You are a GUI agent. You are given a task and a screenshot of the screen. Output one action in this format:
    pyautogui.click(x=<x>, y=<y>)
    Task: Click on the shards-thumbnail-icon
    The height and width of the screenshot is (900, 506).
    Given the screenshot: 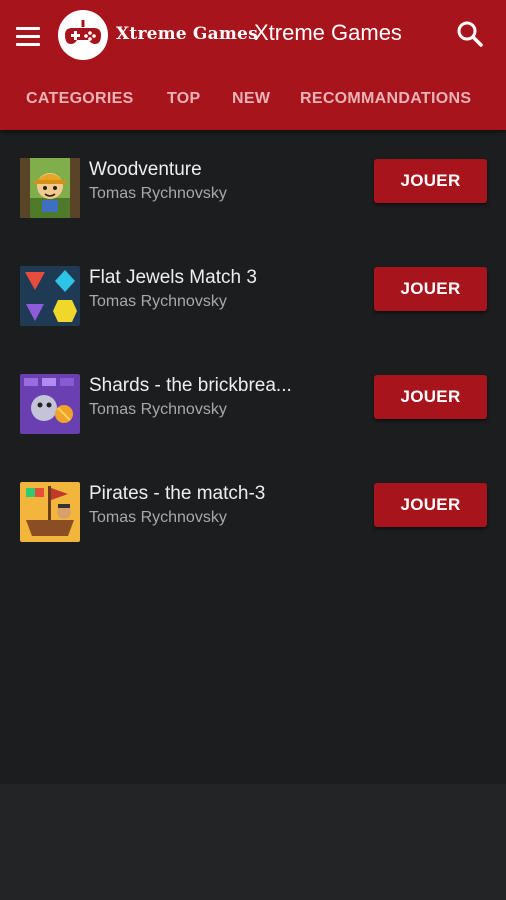 What is the action you would take?
    pyautogui.click(x=50, y=404)
    